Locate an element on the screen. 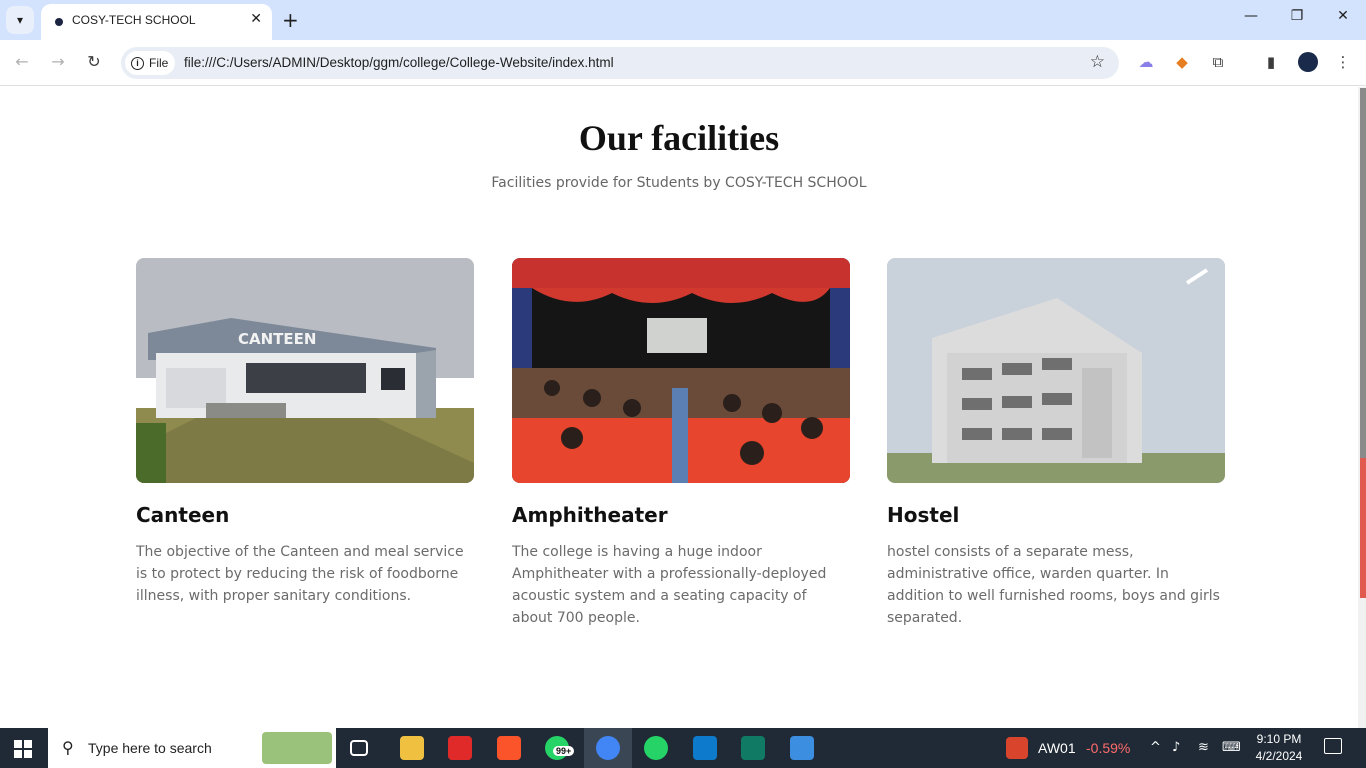 The image size is (1366, 768). canteen-sign-text: CANTEEN is located at coordinates (277, 339).